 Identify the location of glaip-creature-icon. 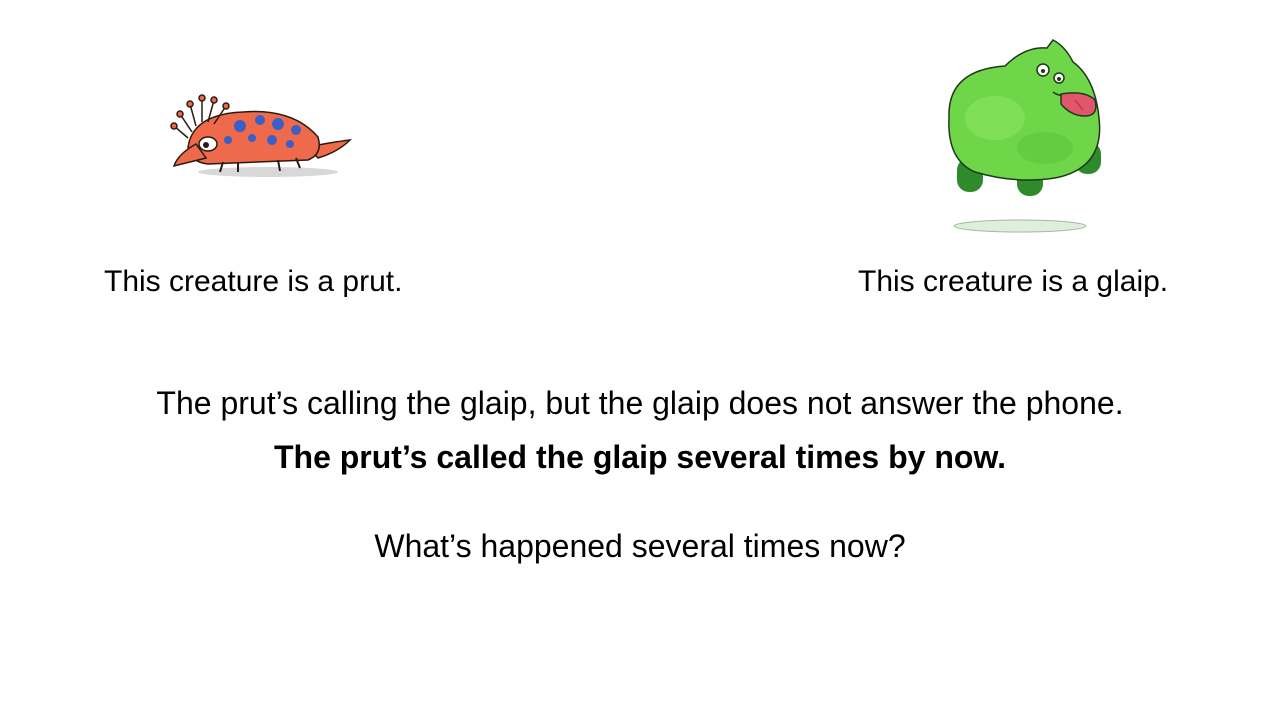
(1024, 136).